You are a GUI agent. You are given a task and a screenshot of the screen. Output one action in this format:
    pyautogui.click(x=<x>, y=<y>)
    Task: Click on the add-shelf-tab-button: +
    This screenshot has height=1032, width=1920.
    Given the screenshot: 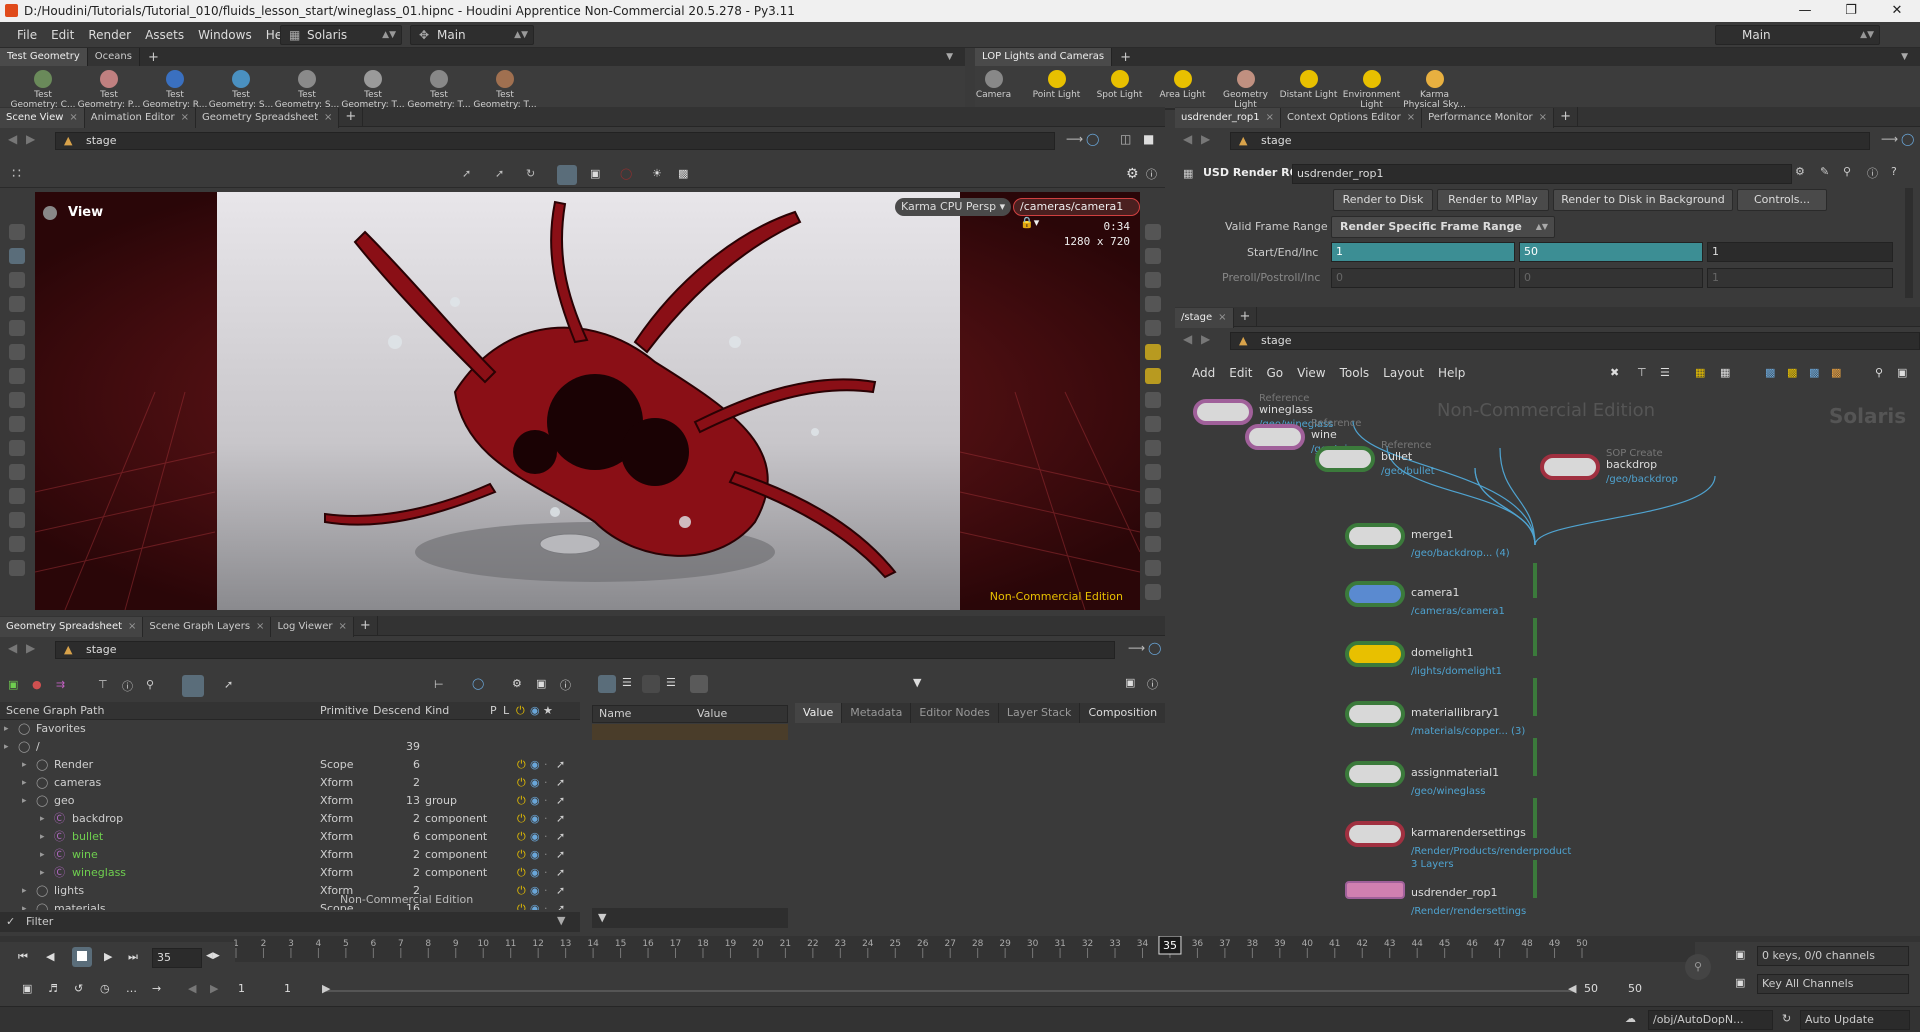 What is the action you would take?
    pyautogui.click(x=153, y=57)
    